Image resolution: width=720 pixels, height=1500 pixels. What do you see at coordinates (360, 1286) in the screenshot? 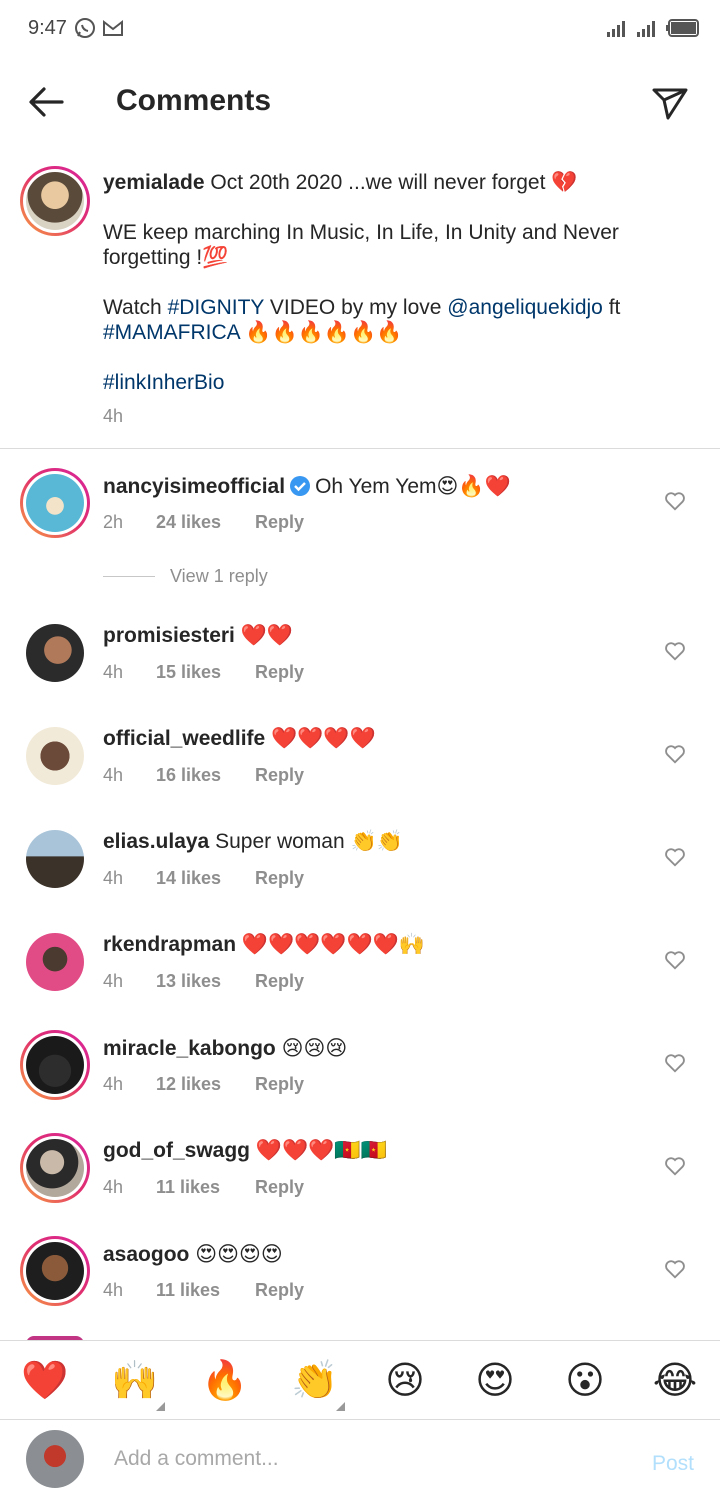
I see `comment-item: asaogoo 😍😍😍😍 4h 11 likes Reply` at bounding box center [360, 1286].